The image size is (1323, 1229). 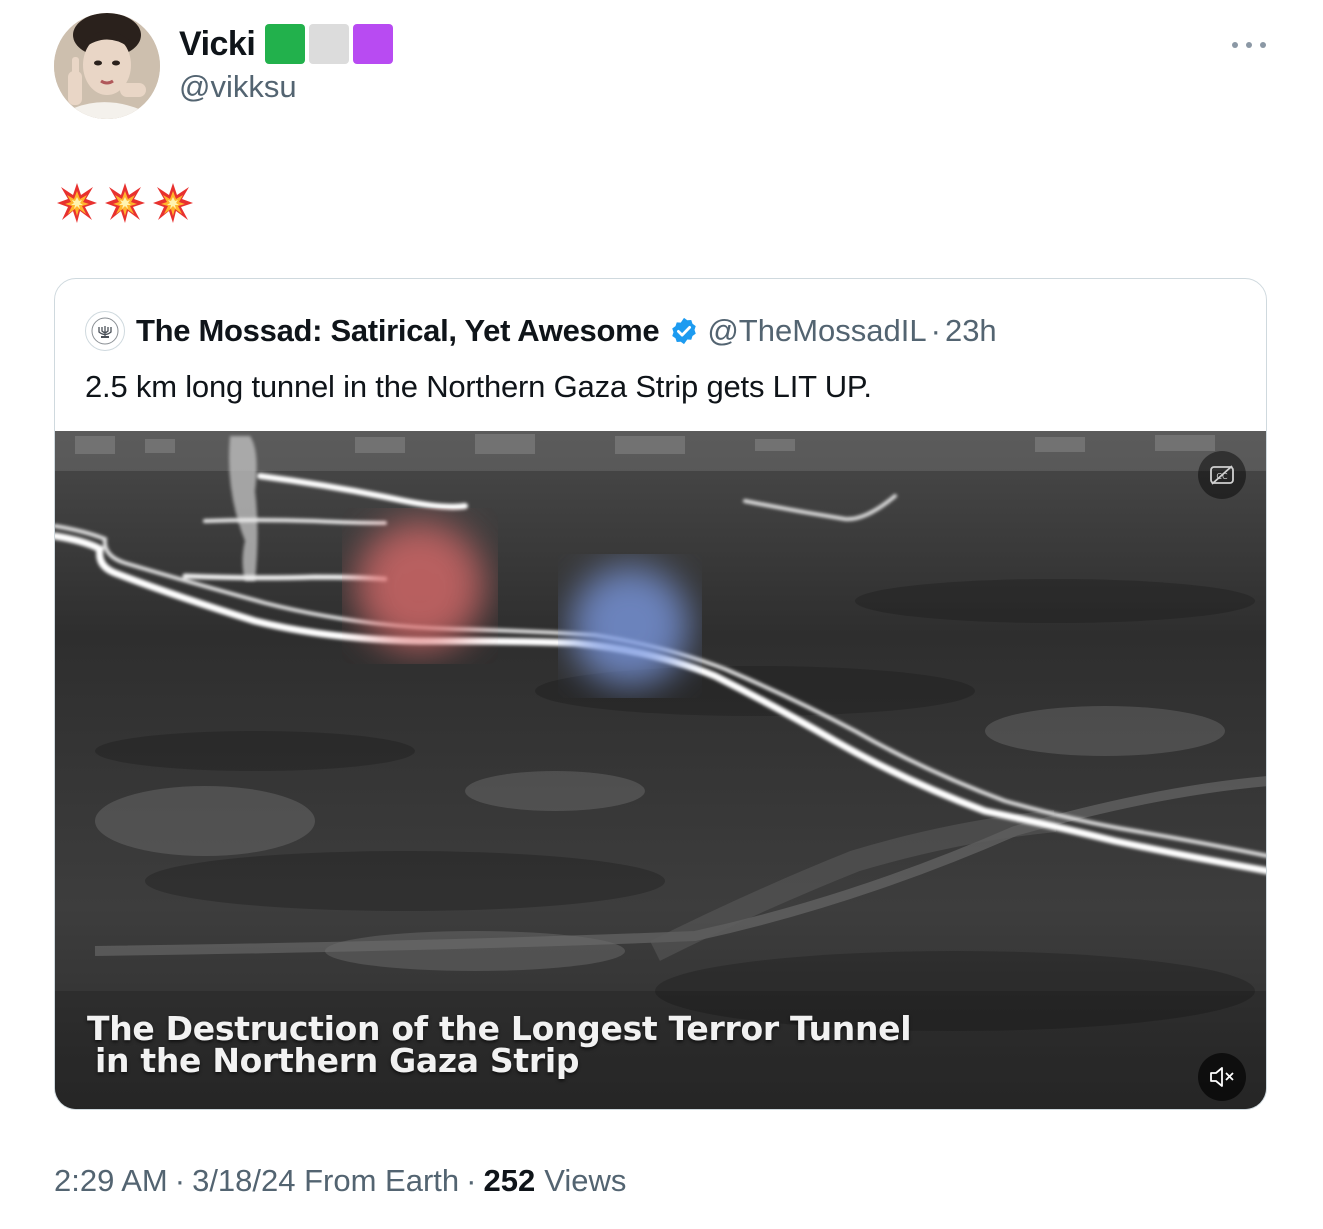 I want to click on volume-muted-icon, so click(x=1222, y=1077).